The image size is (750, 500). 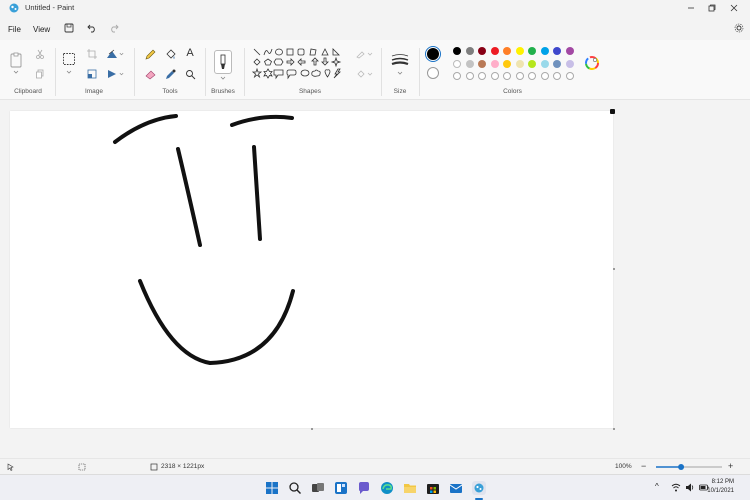 What do you see at coordinates (69, 28) in the screenshot?
I see `save-button` at bounding box center [69, 28].